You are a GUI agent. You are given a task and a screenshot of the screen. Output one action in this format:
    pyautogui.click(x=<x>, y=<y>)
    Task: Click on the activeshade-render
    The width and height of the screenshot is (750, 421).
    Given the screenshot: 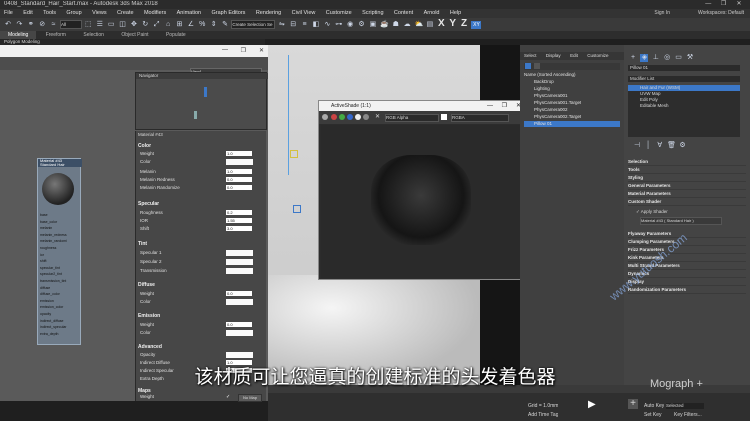 What is the action you would take?
    pyautogui.click(x=422, y=201)
    